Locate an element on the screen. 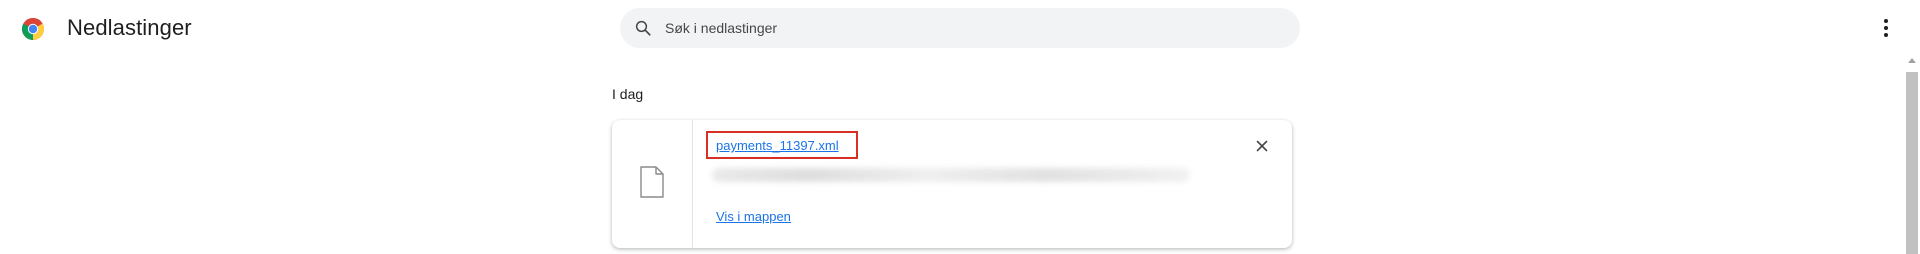  search-bar is located at coordinates (960, 28).